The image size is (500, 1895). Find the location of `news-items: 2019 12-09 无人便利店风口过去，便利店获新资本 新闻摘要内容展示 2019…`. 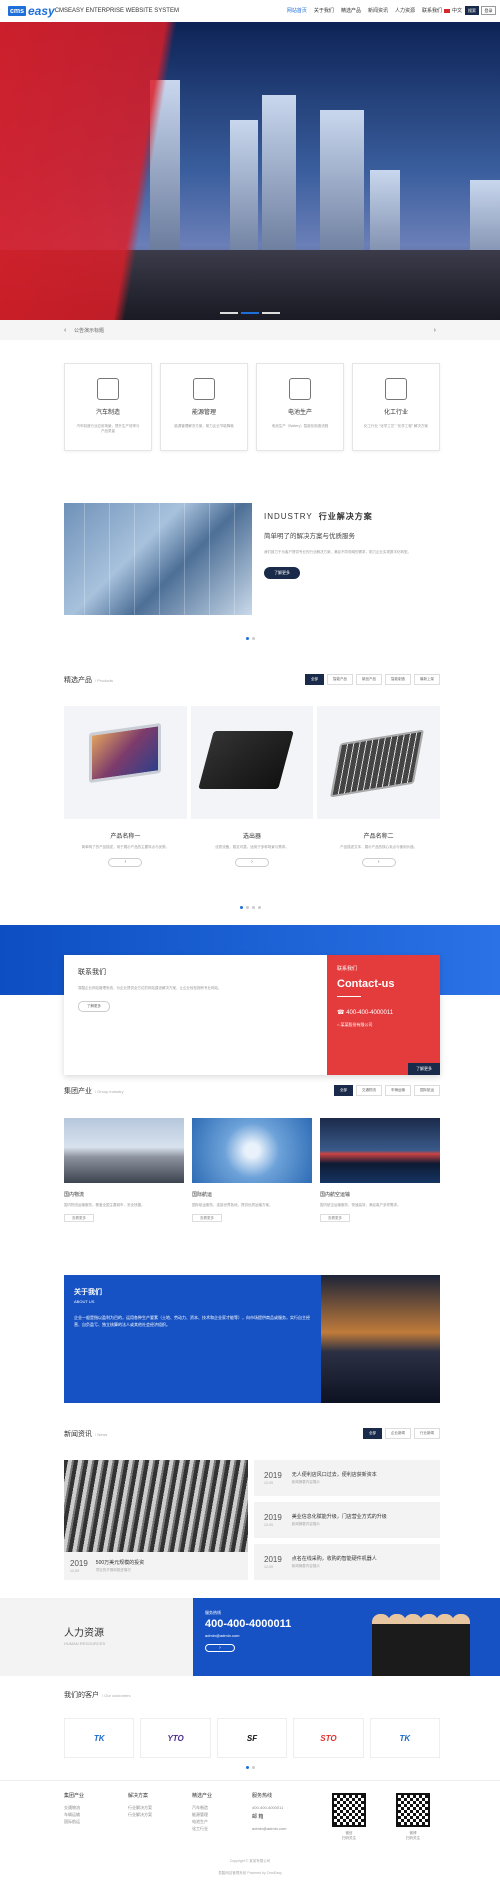

news-items: 2019 12-09 无人便利店风口过去，便利店获新资本 新闻摘要内容展示 2019… is located at coordinates (347, 1520).